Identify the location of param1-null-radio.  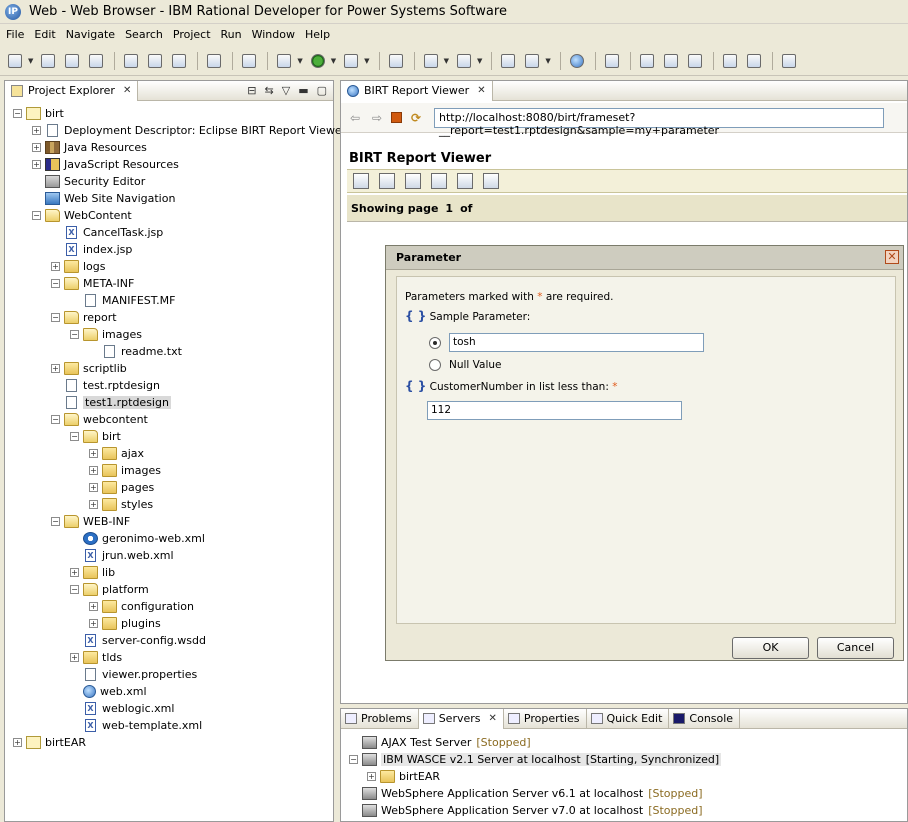
(435, 365).